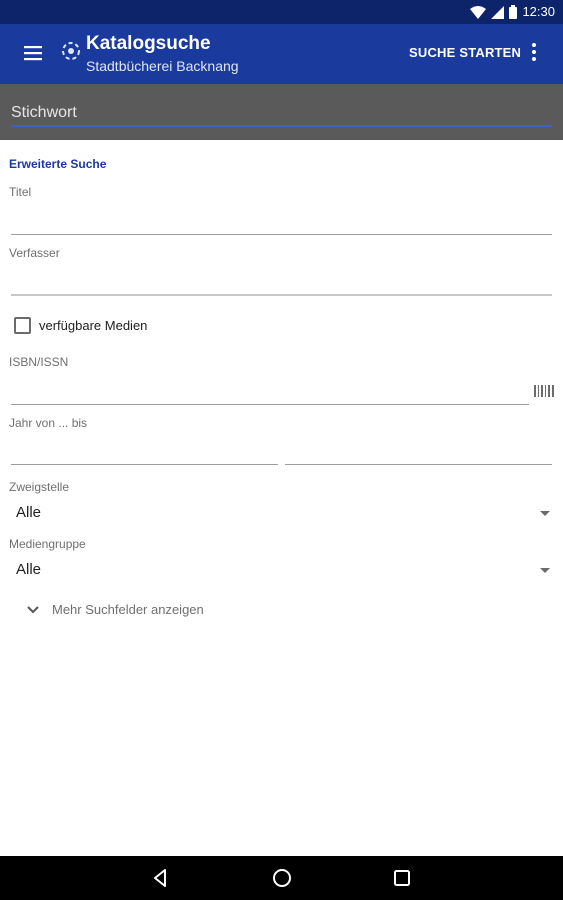  What do you see at coordinates (22, 325) in the screenshot?
I see `available-media-checkbox` at bounding box center [22, 325].